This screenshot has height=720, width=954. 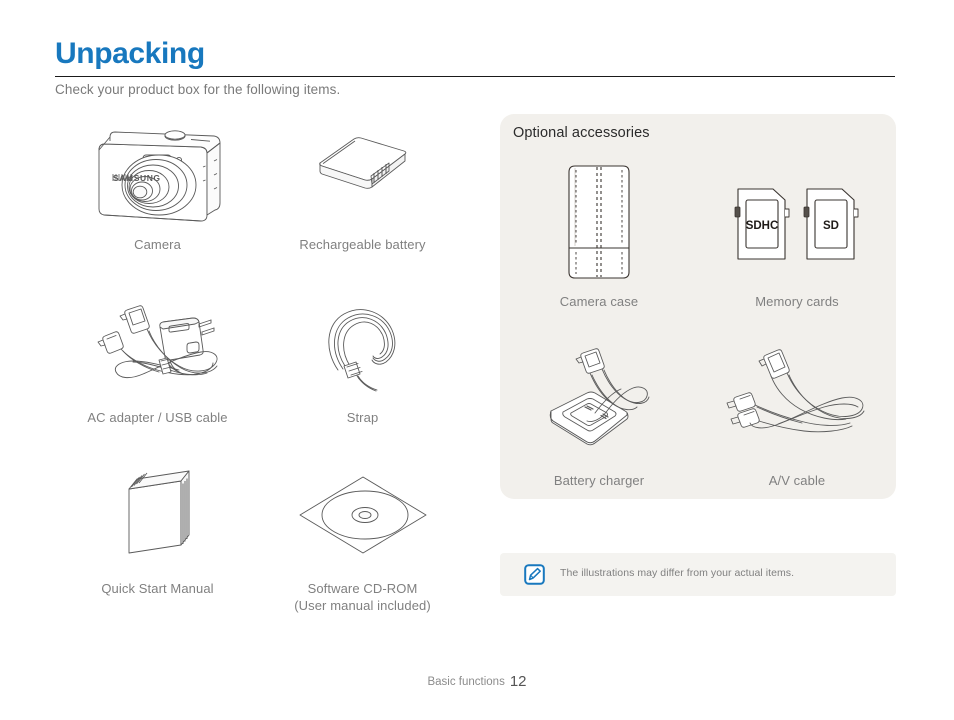 I want to click on page-footer: Basic functions 12, so click(x=477, y=681).